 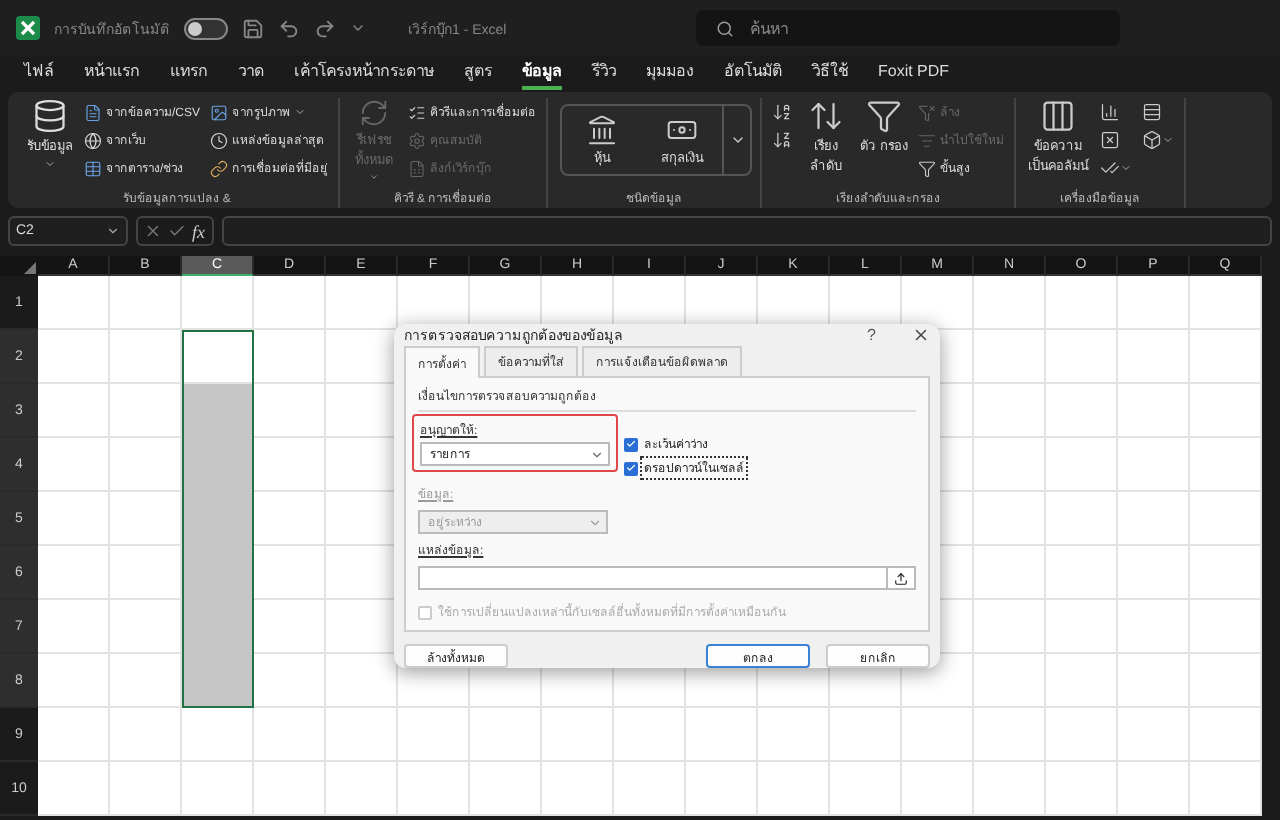 I want to click on ribbon-tab: อัตโนมัติ, so click(x=753, y=74).